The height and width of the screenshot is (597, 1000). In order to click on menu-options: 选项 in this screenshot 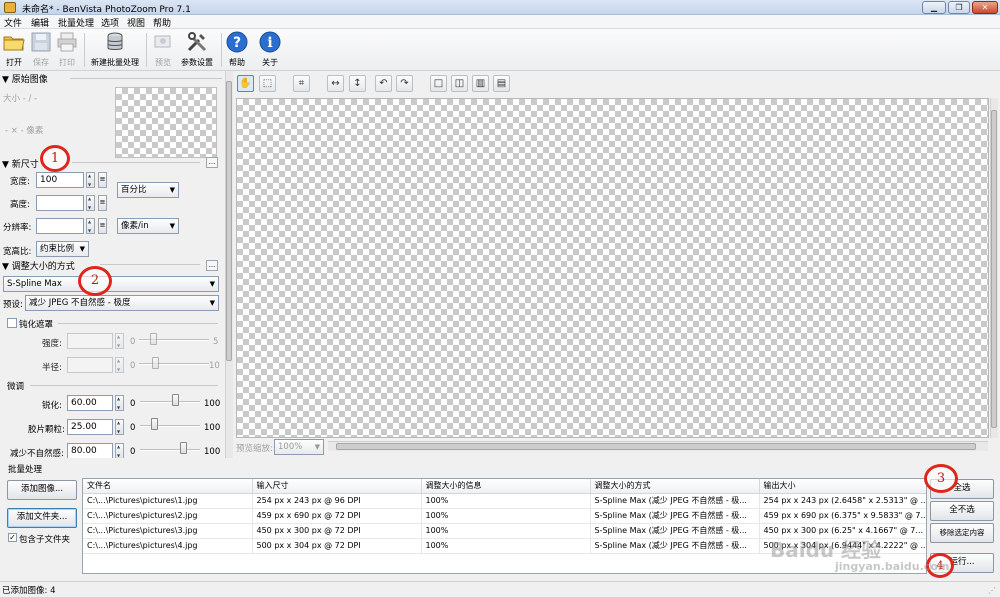, I will do `click(110, 22)`.